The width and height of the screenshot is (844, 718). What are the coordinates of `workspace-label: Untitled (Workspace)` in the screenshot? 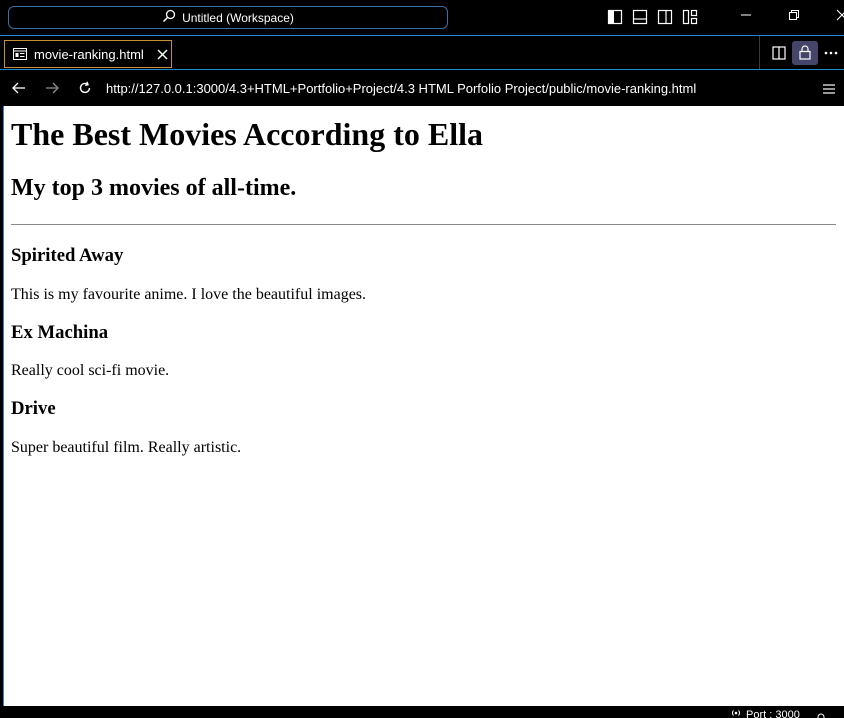 It's located at (238, 17).